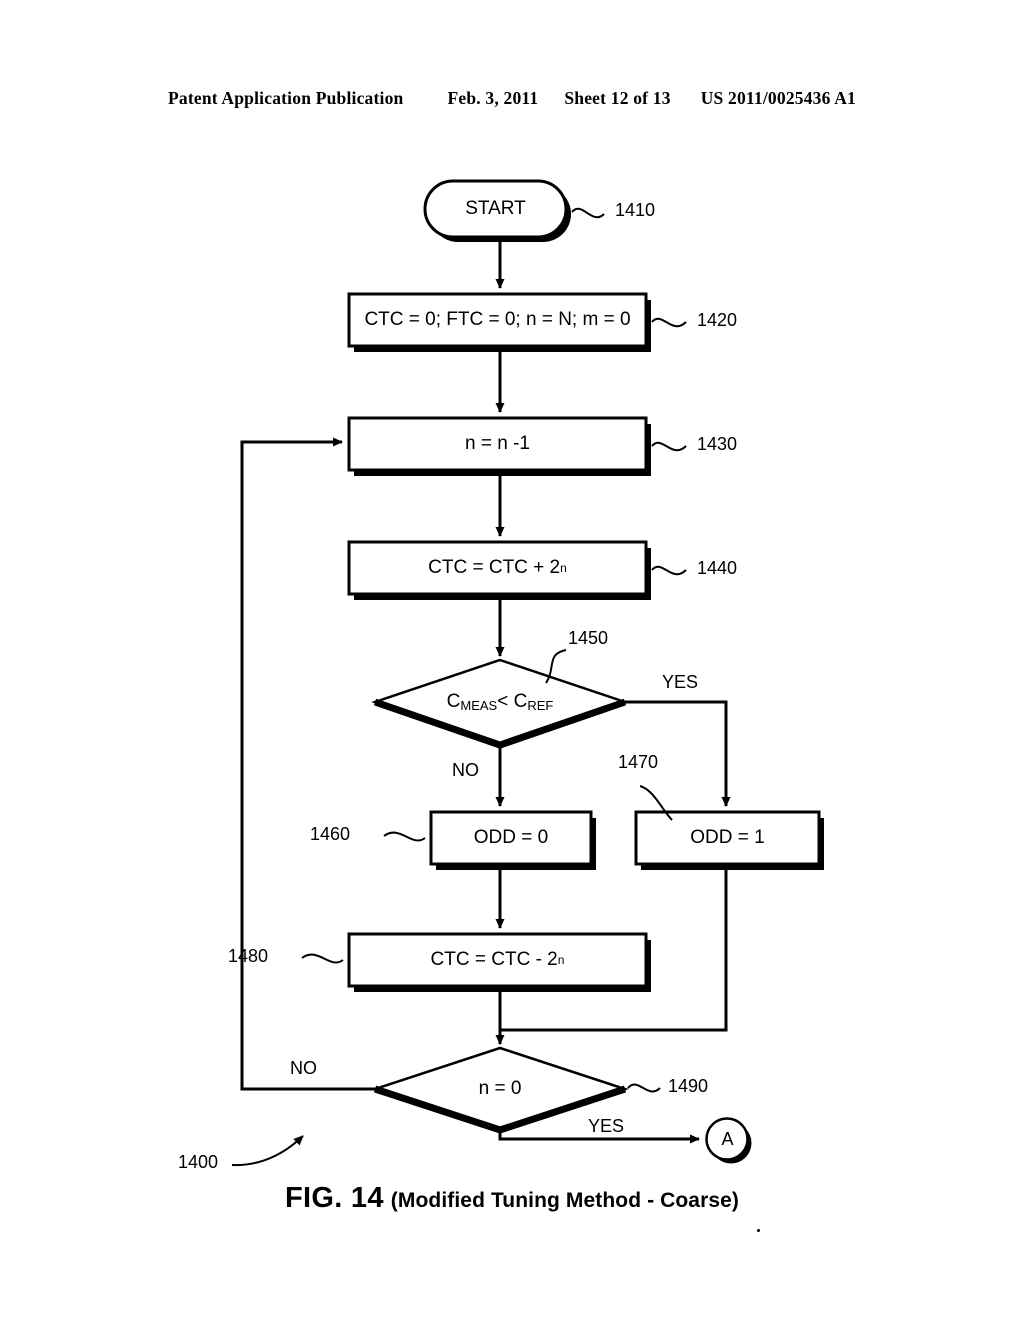 This screenshot has width=1024, height=1320. What do you see at coordinates (497, 444) in the screenshot?
I see `node-decrement` at bounding box center [497, 444].